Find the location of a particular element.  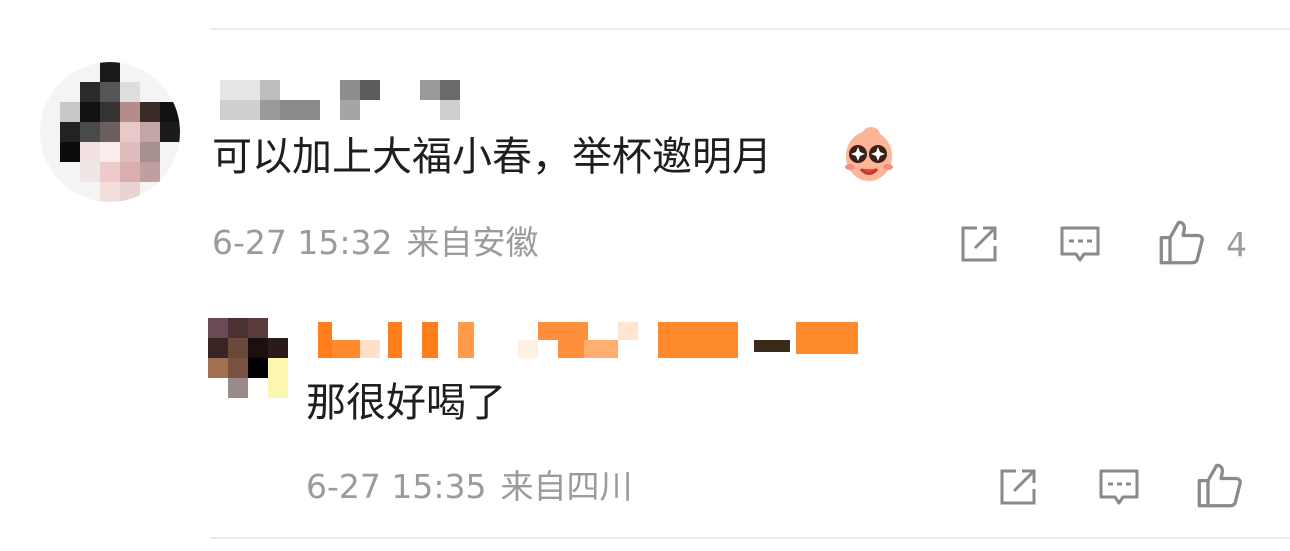

reply-username is located at coordinates (588, 342).